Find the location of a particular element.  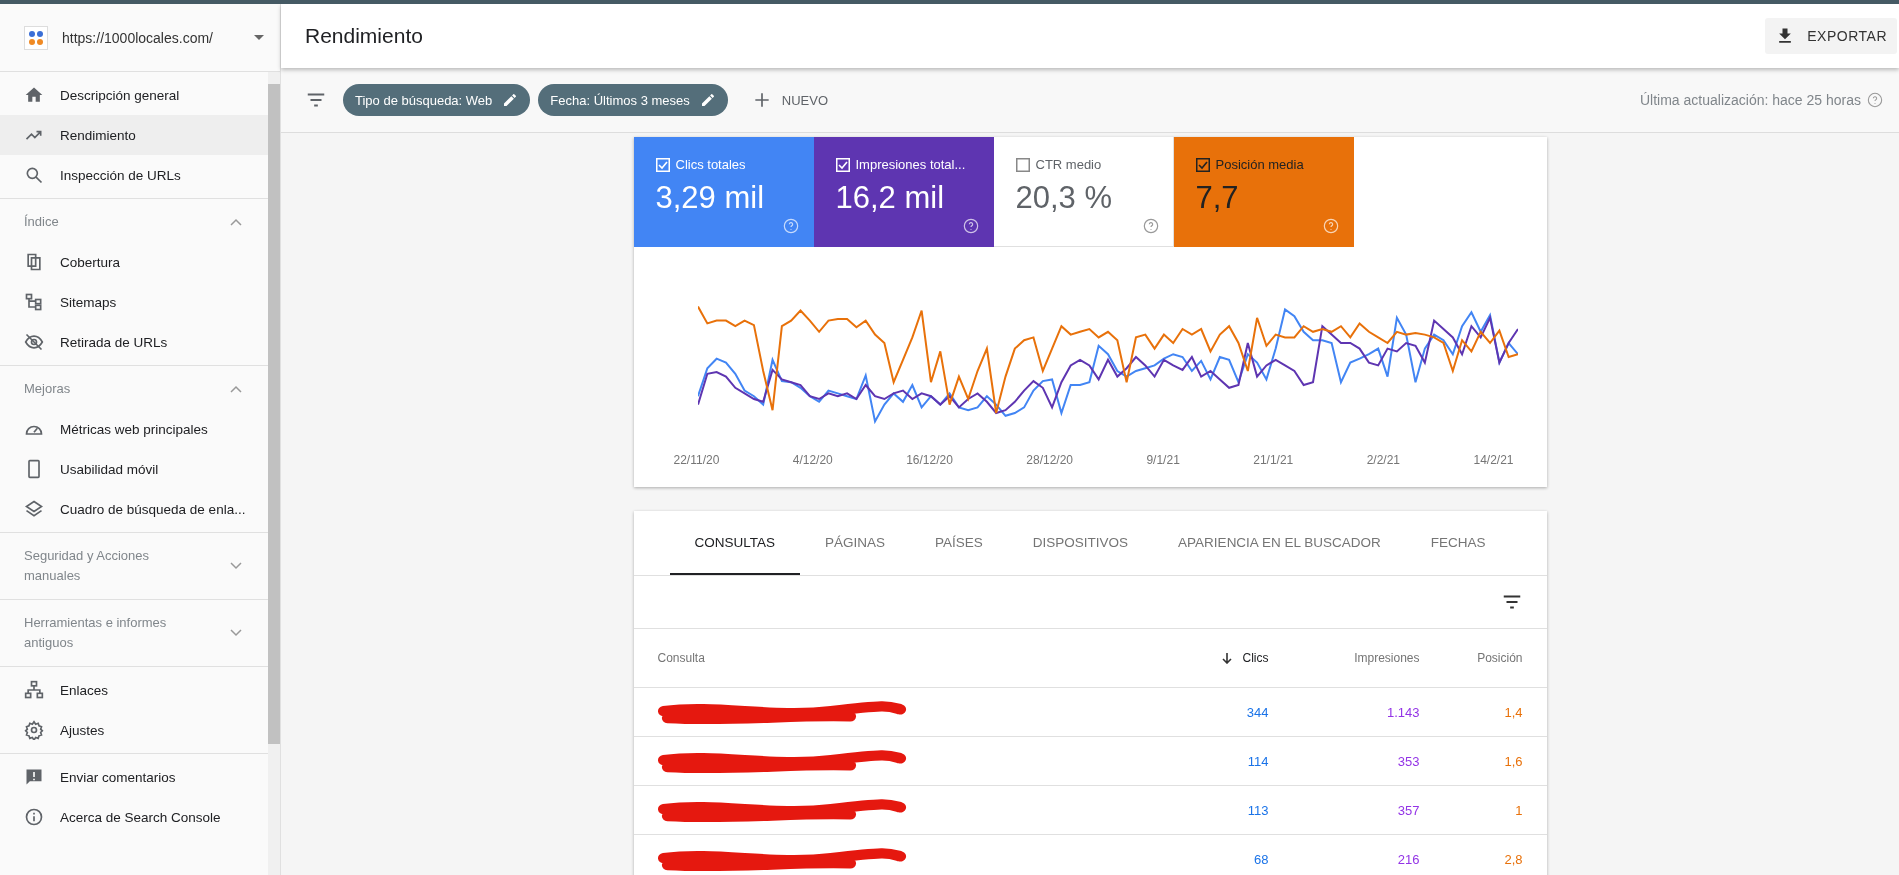

metric-tile: Clics totales 3,29 mil is located at coordinates (723, 192).